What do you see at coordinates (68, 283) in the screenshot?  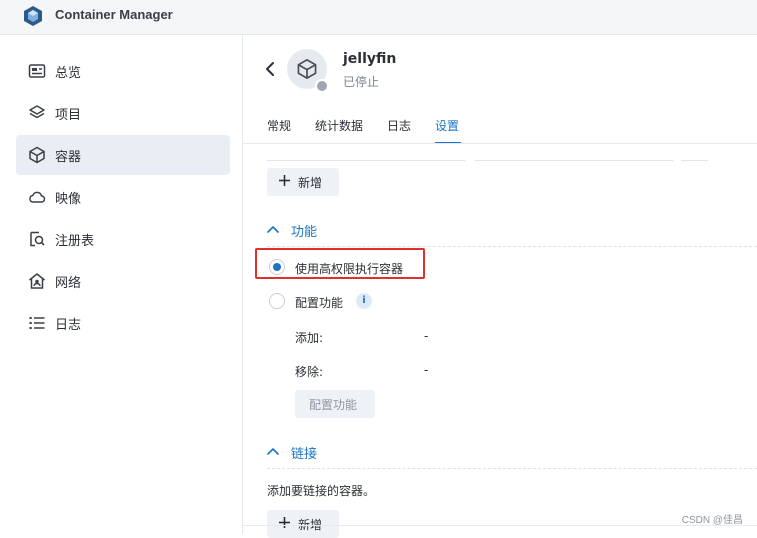 I see `sidebar-item-label: 网络` at bounding box center [68, 283].